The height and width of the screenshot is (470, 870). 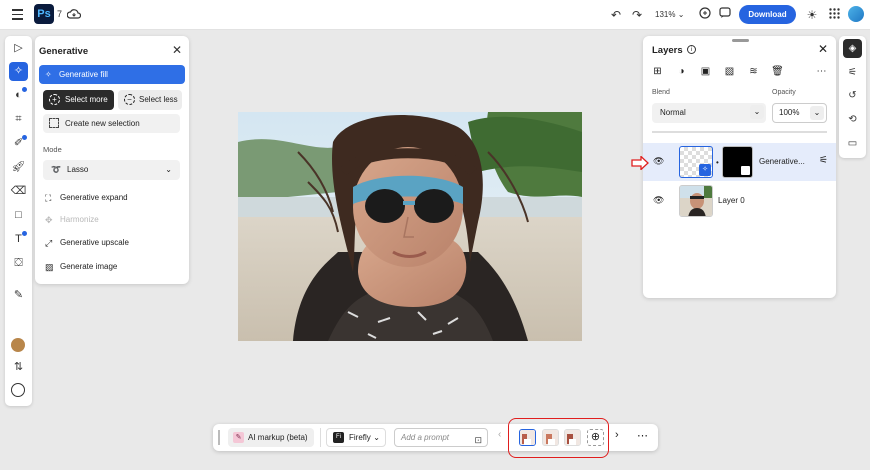 I want to click on generative-badge-icon: ✧, so click(x=705, y=170).